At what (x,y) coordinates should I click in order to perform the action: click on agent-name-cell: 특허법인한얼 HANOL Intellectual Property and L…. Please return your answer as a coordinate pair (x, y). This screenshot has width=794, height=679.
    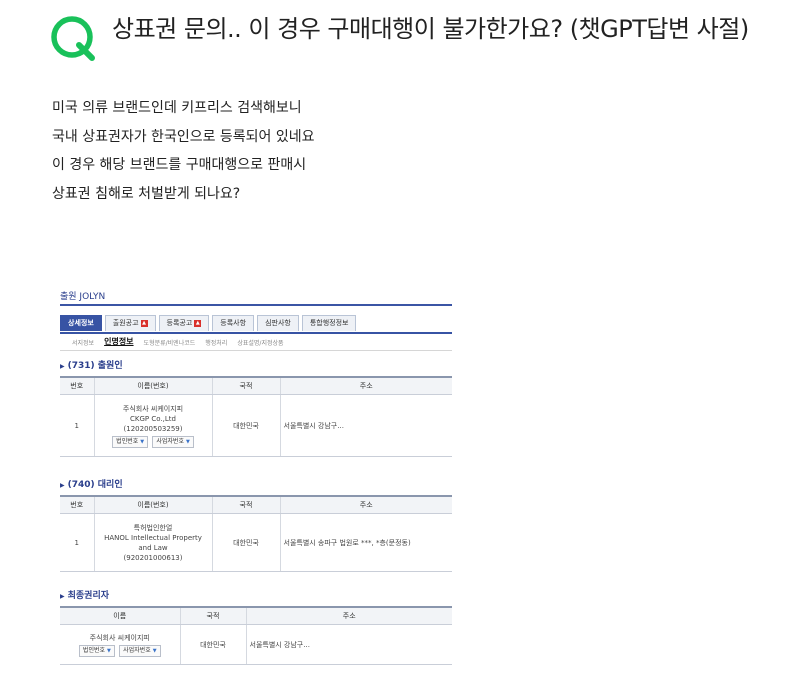
    Looking at the image, I should click on (152, 542).